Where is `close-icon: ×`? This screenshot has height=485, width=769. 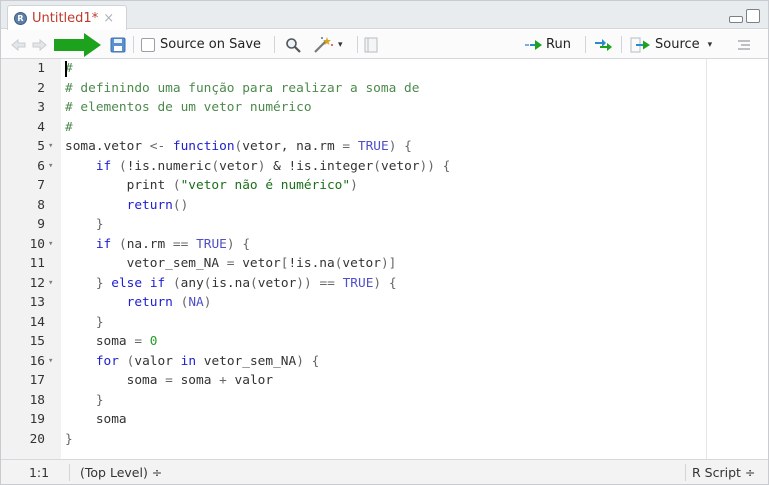 close-icon: × is located at coordinates (108, 18).